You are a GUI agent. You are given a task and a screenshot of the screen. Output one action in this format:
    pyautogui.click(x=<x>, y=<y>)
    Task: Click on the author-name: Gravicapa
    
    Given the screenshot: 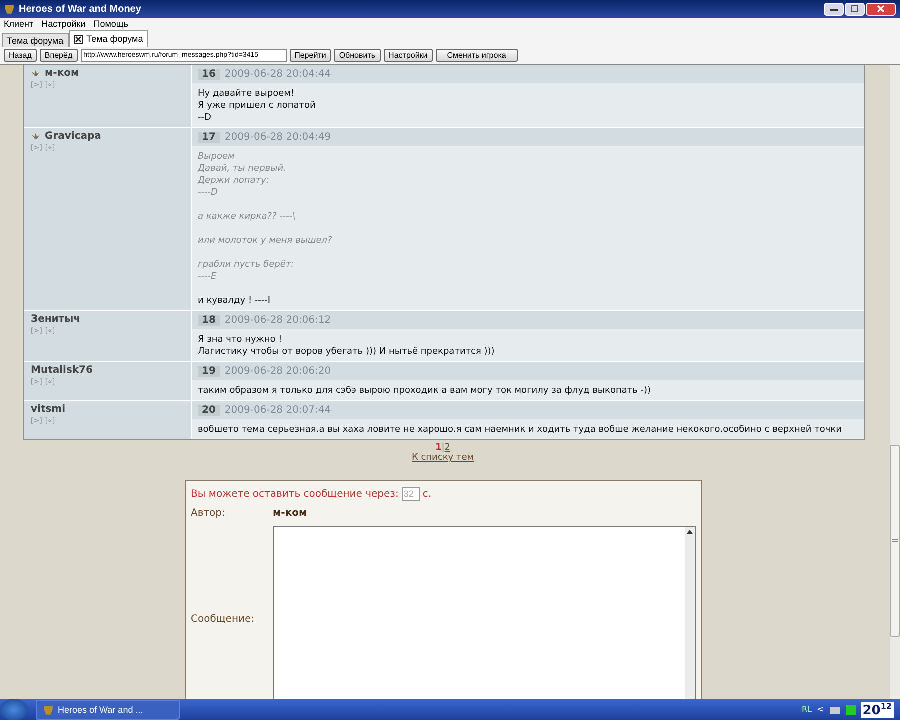 What is the action you would take?
    pyautogui.click(x=73, y=136)
    